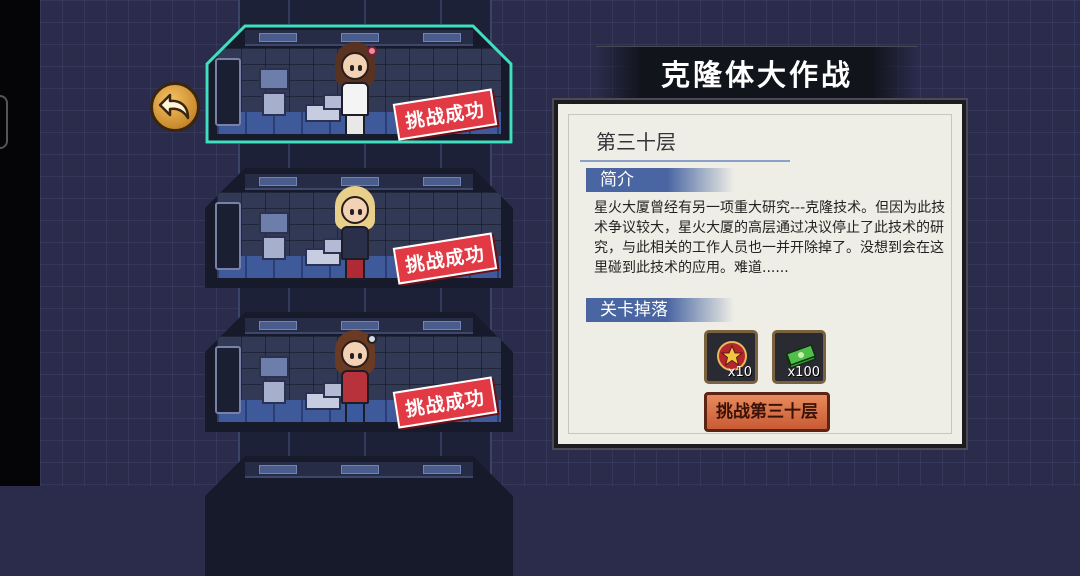 This screenshot has width=1080, height=576. I want to click on drops-label: 关卡掉落, so click(660, 310).